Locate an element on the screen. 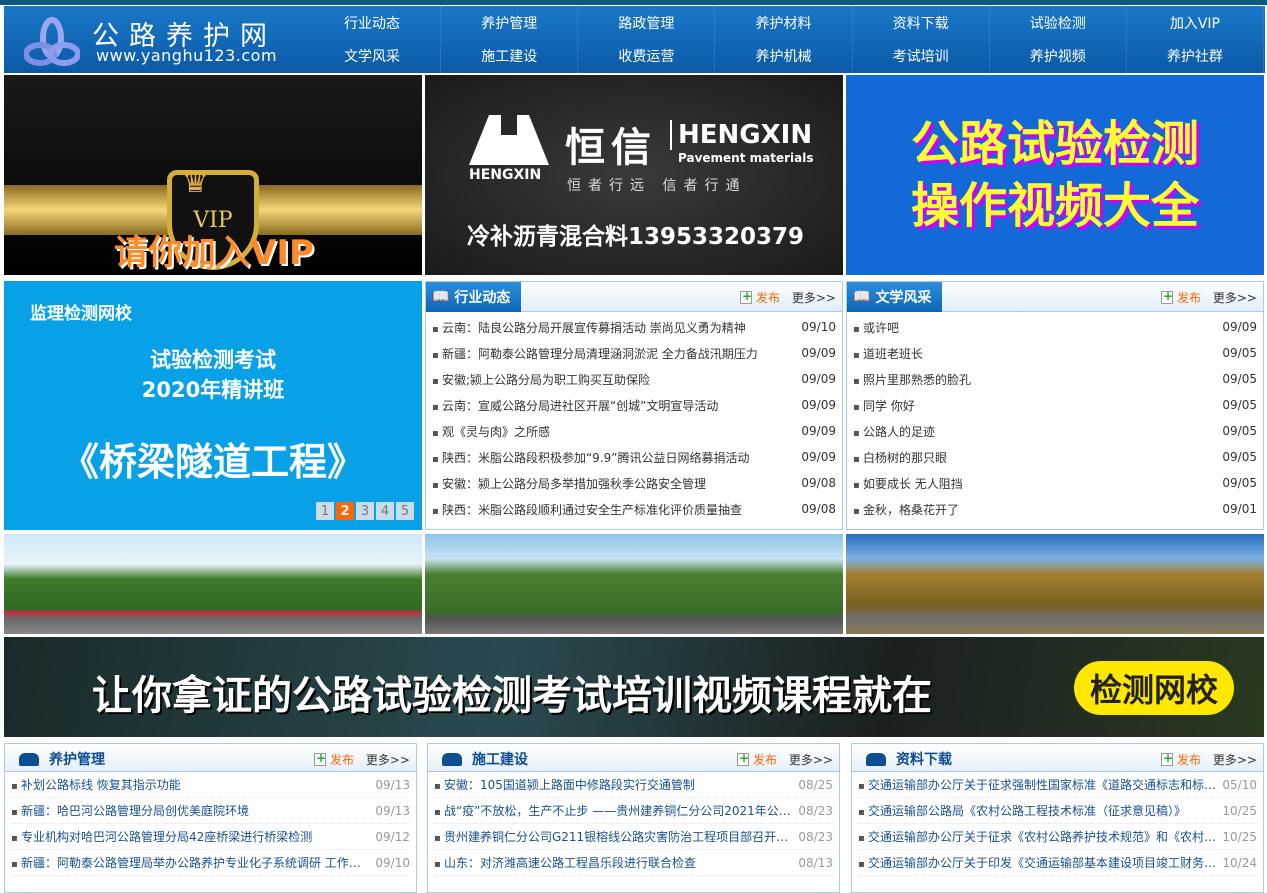 This screenshot has height=893, width=1267. list-item: 交通运输部办公厅关于征求强制性国家标准《道路交通标志和标线》 05/10 is located at coordinates (1057, 785).